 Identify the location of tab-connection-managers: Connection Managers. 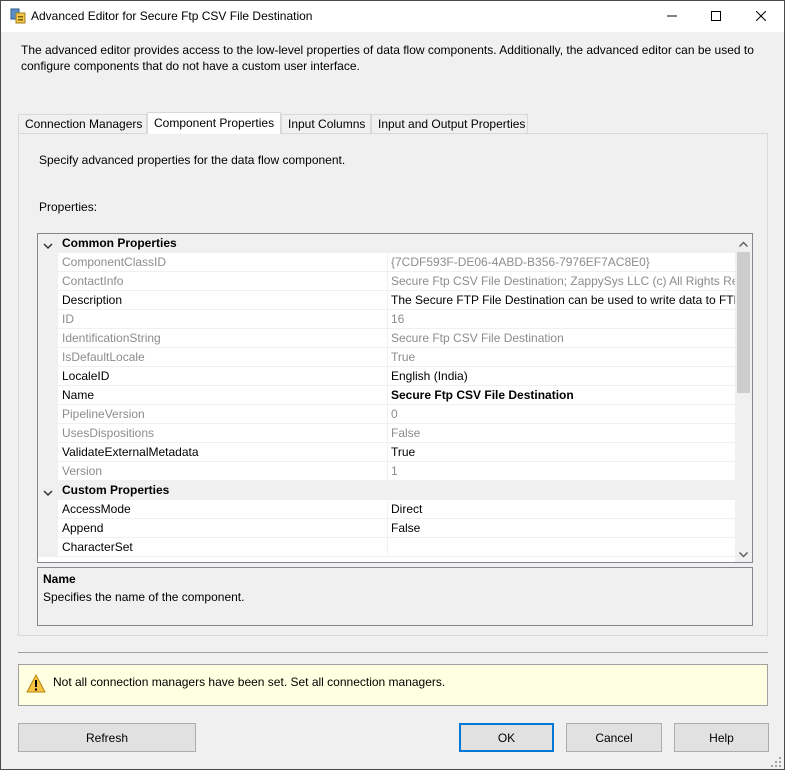
(82, 123).